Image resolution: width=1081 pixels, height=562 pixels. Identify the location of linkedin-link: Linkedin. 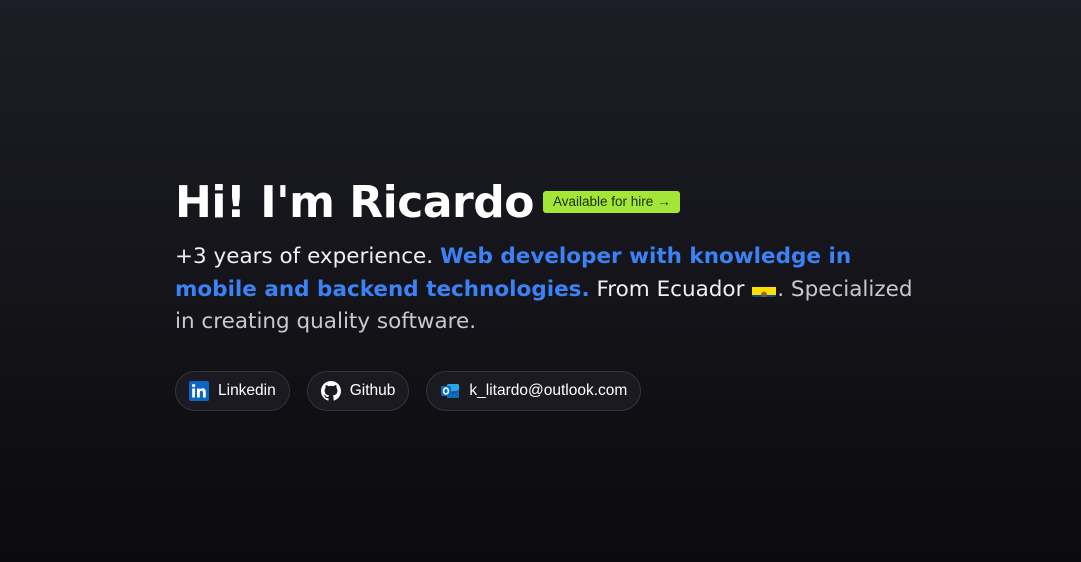
(232, 390).